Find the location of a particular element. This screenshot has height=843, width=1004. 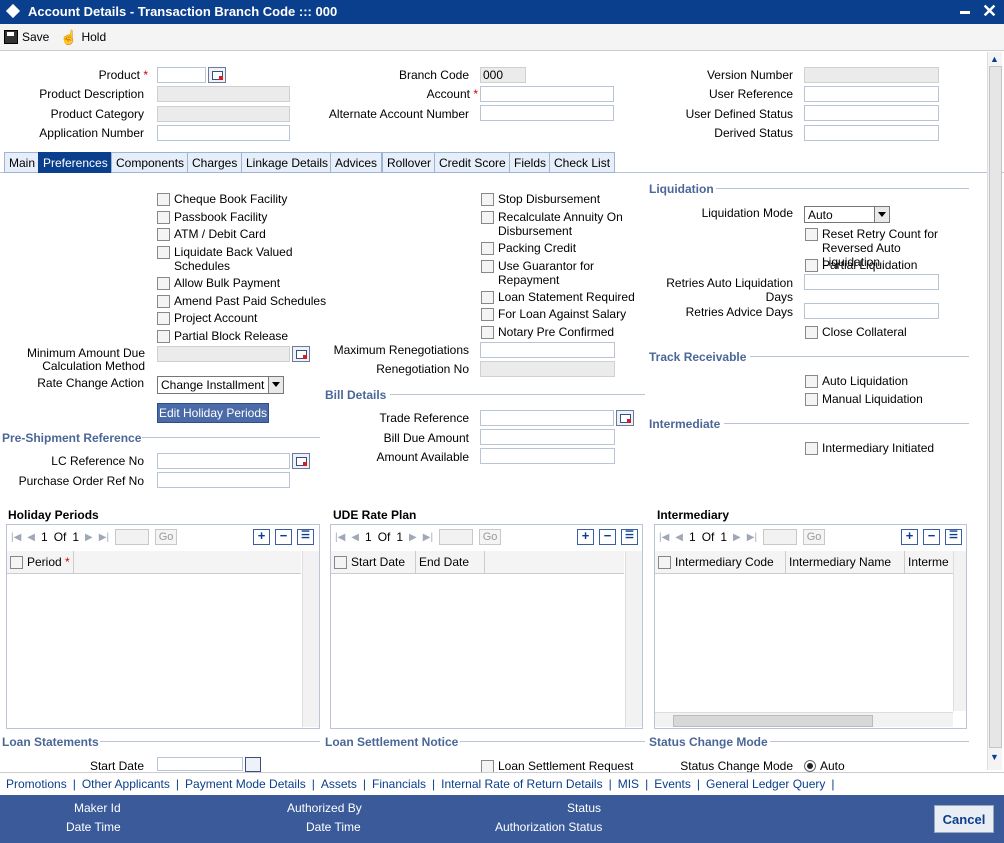

edit-holiday-periods-button: Edit Holiday Periods is located at coordinates (213, 413).